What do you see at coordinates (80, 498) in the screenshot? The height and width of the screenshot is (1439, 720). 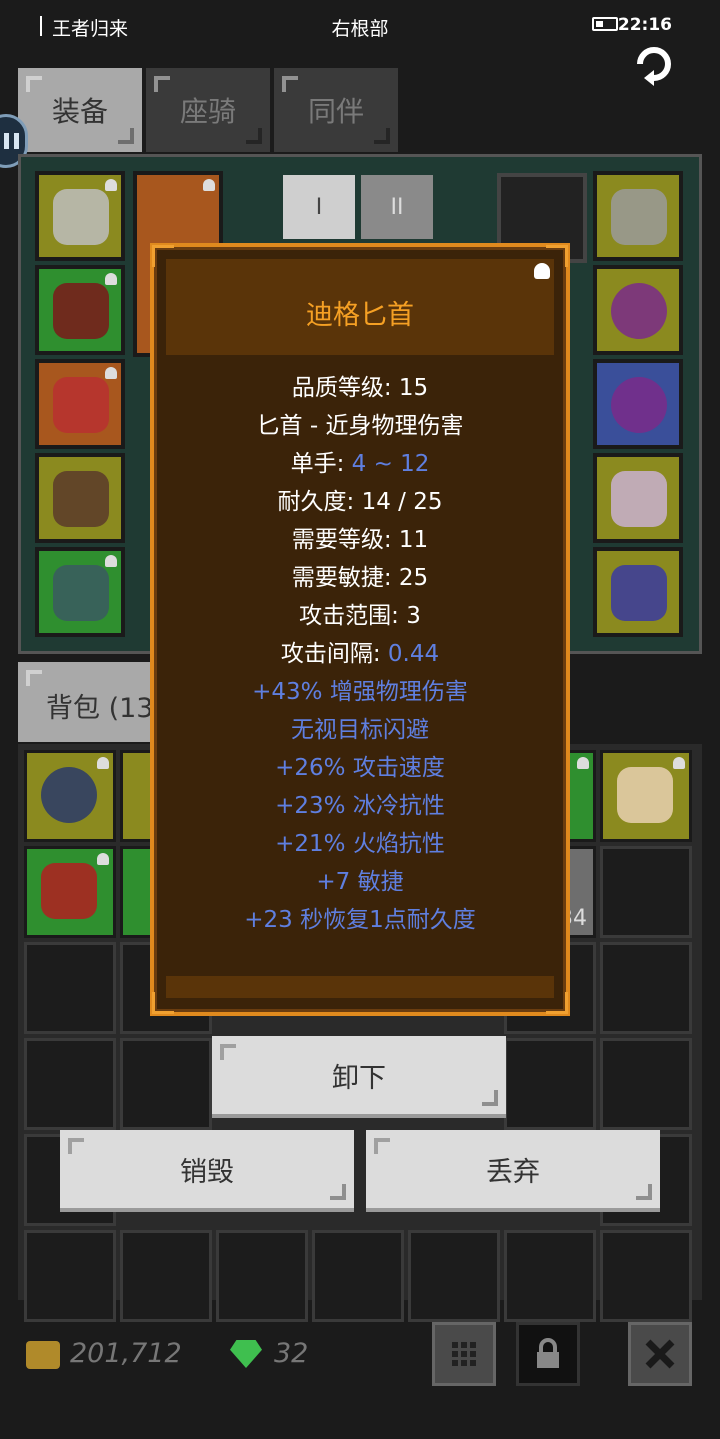 I see `equip-slot-boots` at bounding box center [80, 498].